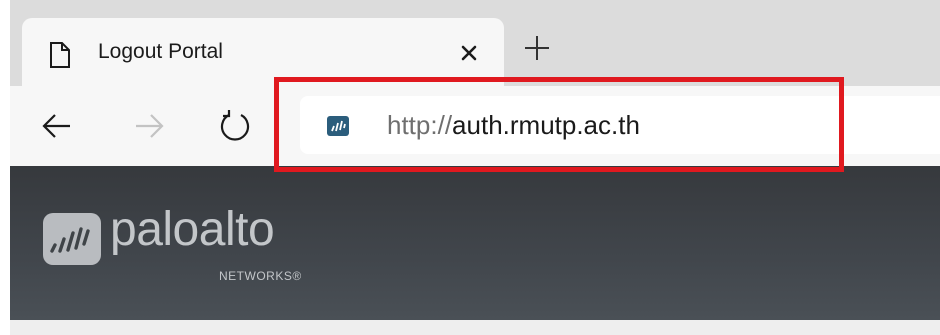 The height and width of the screenshot is (335, 940). Describe the element at coordinates (60, 55) in the screenshot. I see `page-icon` at that location.